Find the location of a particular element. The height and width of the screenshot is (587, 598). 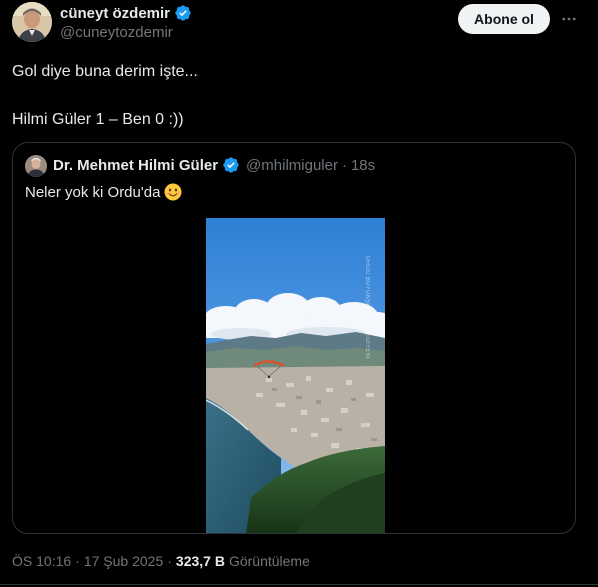

quoted-timestamp: 18s is located at coordinates (363, 165).